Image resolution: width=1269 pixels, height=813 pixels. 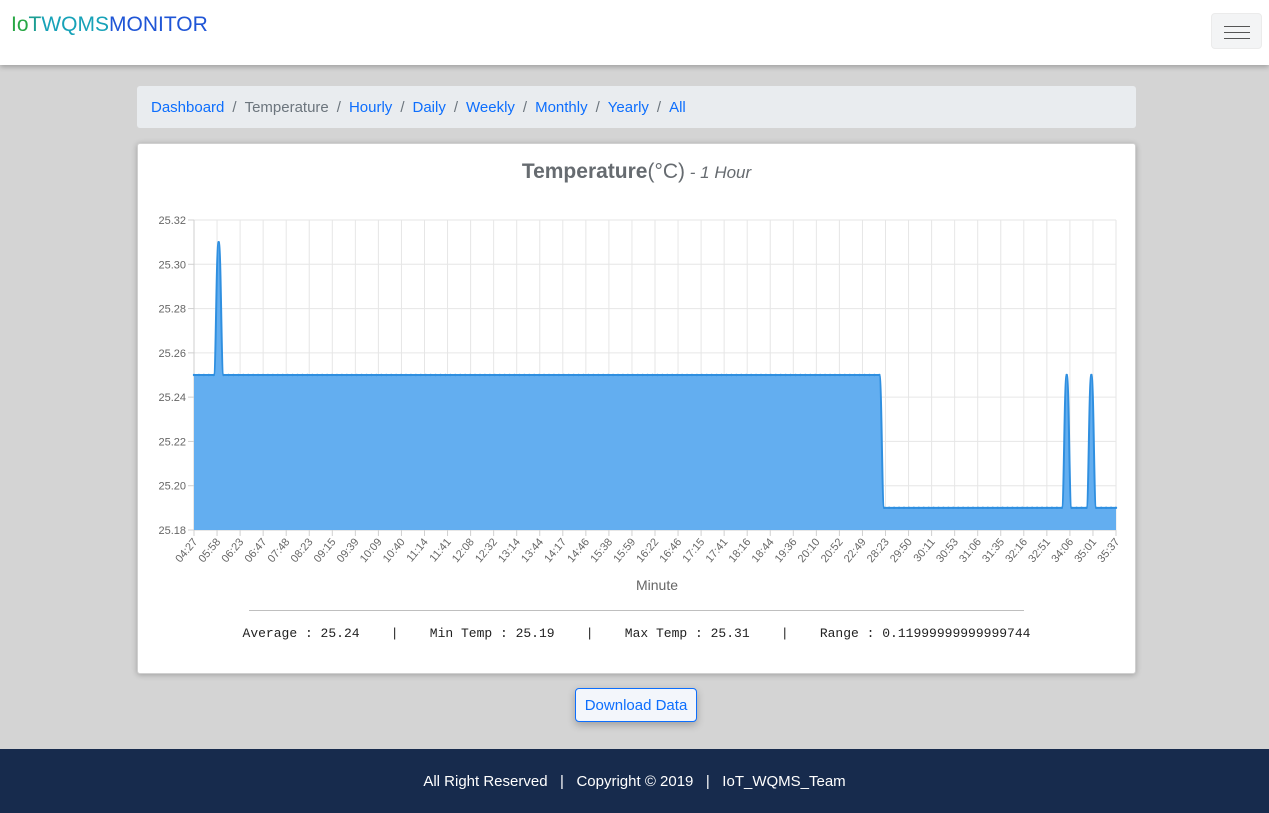 What do you see at coordinates (628, 107) in the screenshot?
I see `breadcrumb-yearly: Yearly` at bounding box center [628, 107].